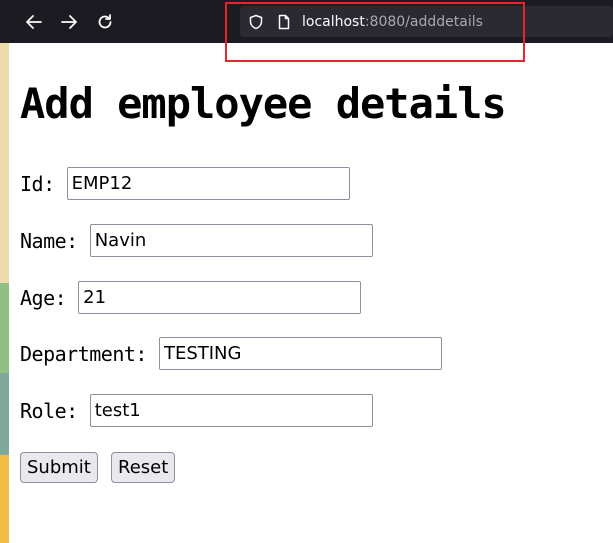 This screenshot has width=613, height=543. What do you see at coordinates (231, 410) in the screenshot?
I see `role-input` at bounding box center [231, 410].